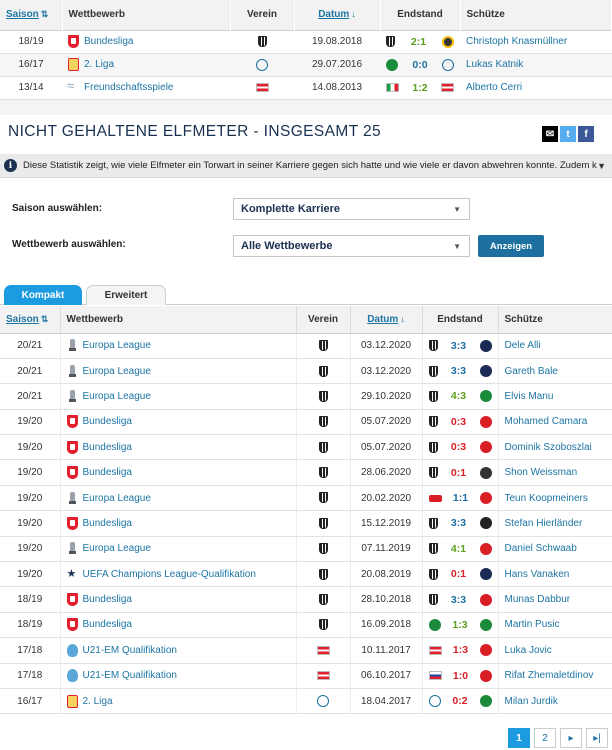 The width and height of the screenshot is (612, 750). What do you see at coordinates (555, 472) in the screenshot?
I see `scorer-cell: Shon Weissman` at bounding box center [555, 472].